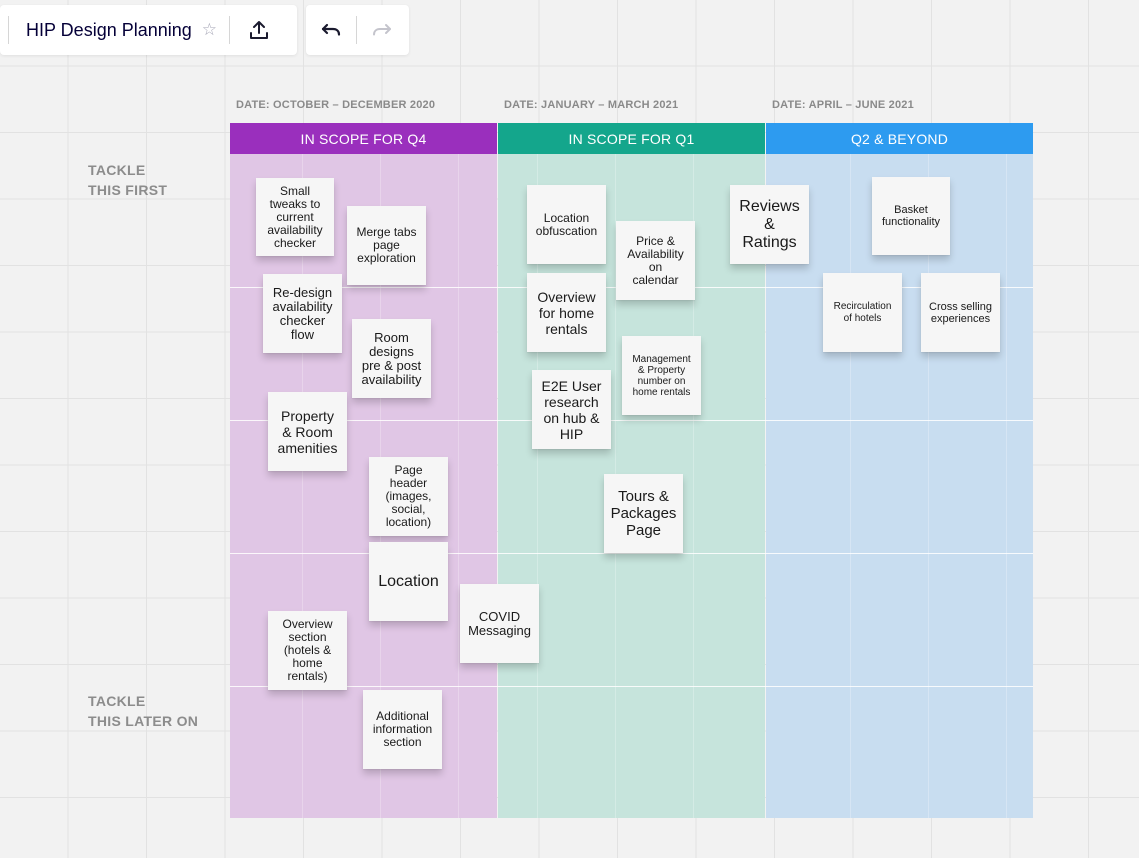 This screenshot has width=1139, height=858. I want to click on board-title: HIP Design Planning, so click(109, 30).